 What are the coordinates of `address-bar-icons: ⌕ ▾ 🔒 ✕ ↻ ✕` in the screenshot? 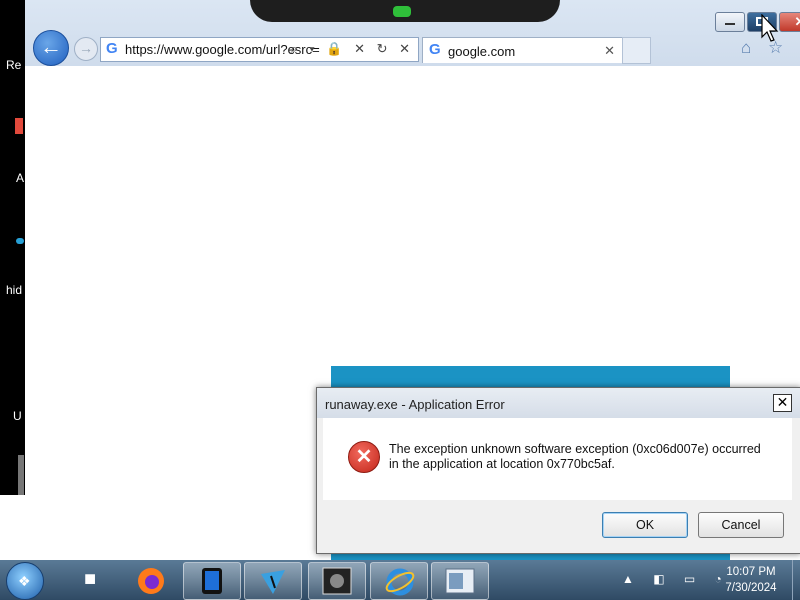 It's located at (352, 49).